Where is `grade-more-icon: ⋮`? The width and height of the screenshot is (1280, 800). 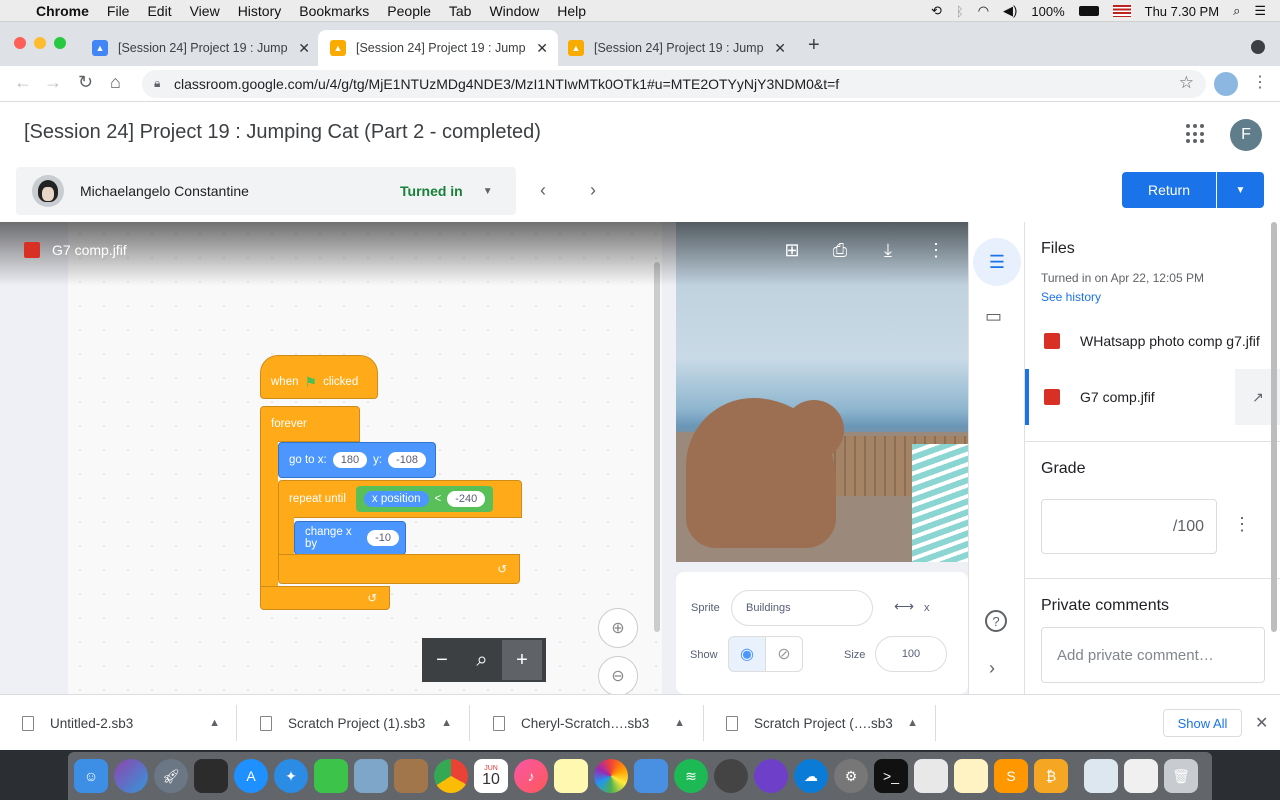
grade-more-icon: ⋮ is located at coordinates (1242, 524).